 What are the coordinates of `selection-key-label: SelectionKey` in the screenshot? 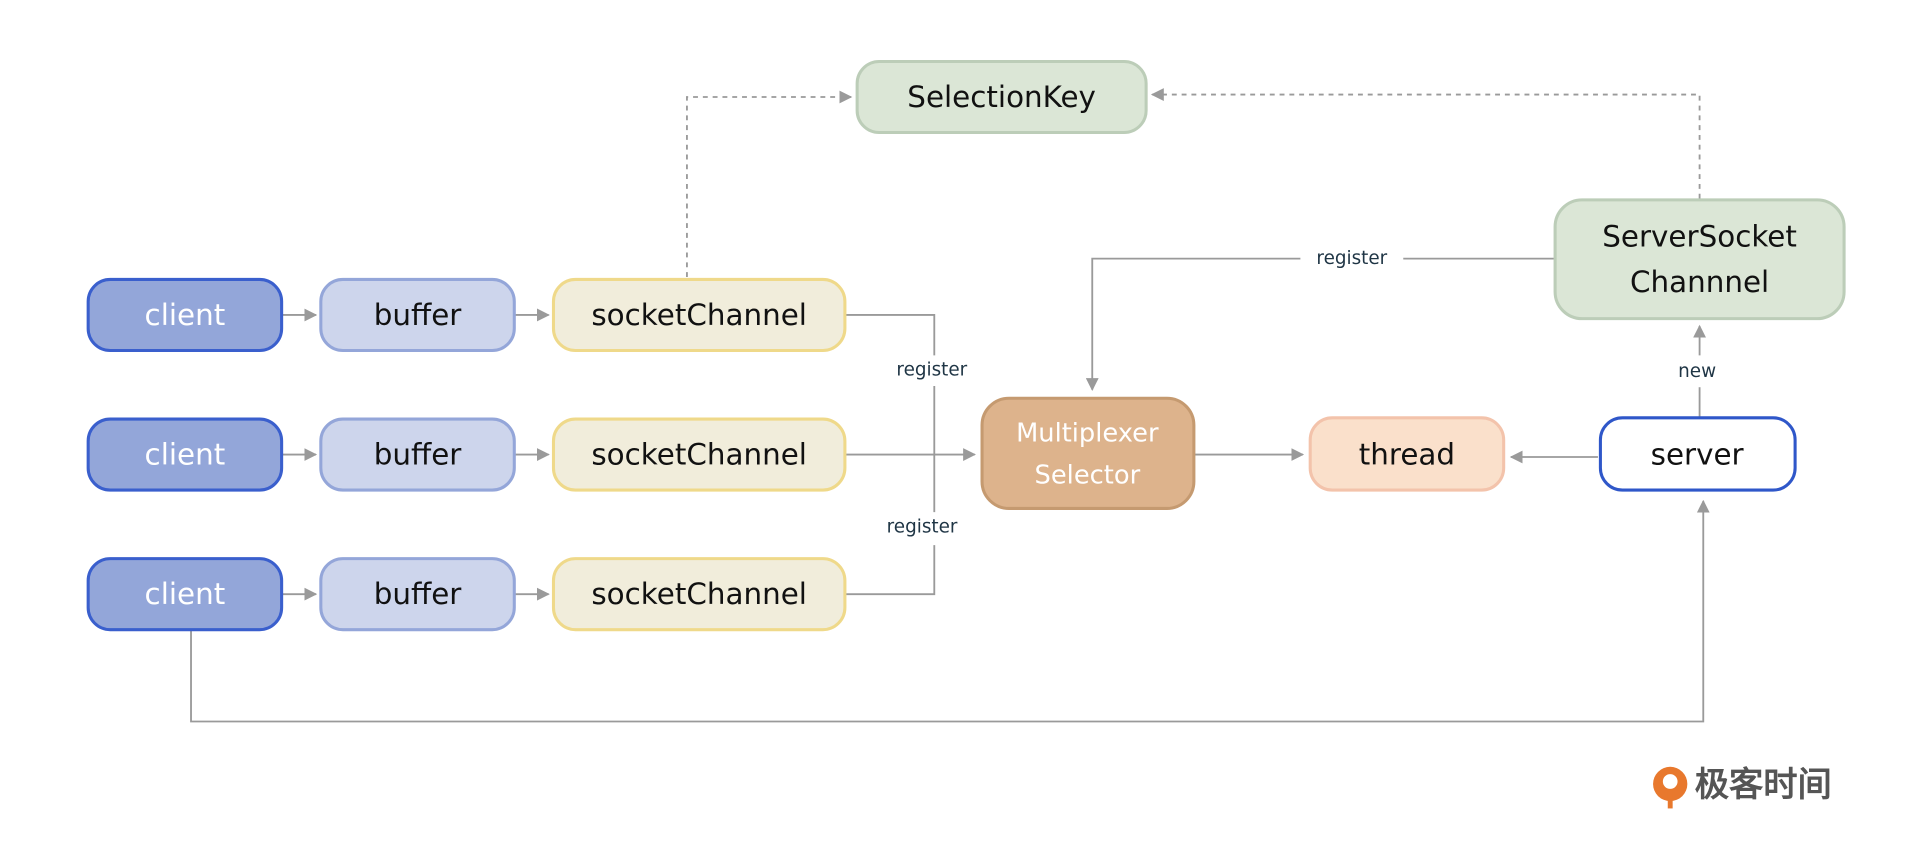 It's located at (1001, 97).